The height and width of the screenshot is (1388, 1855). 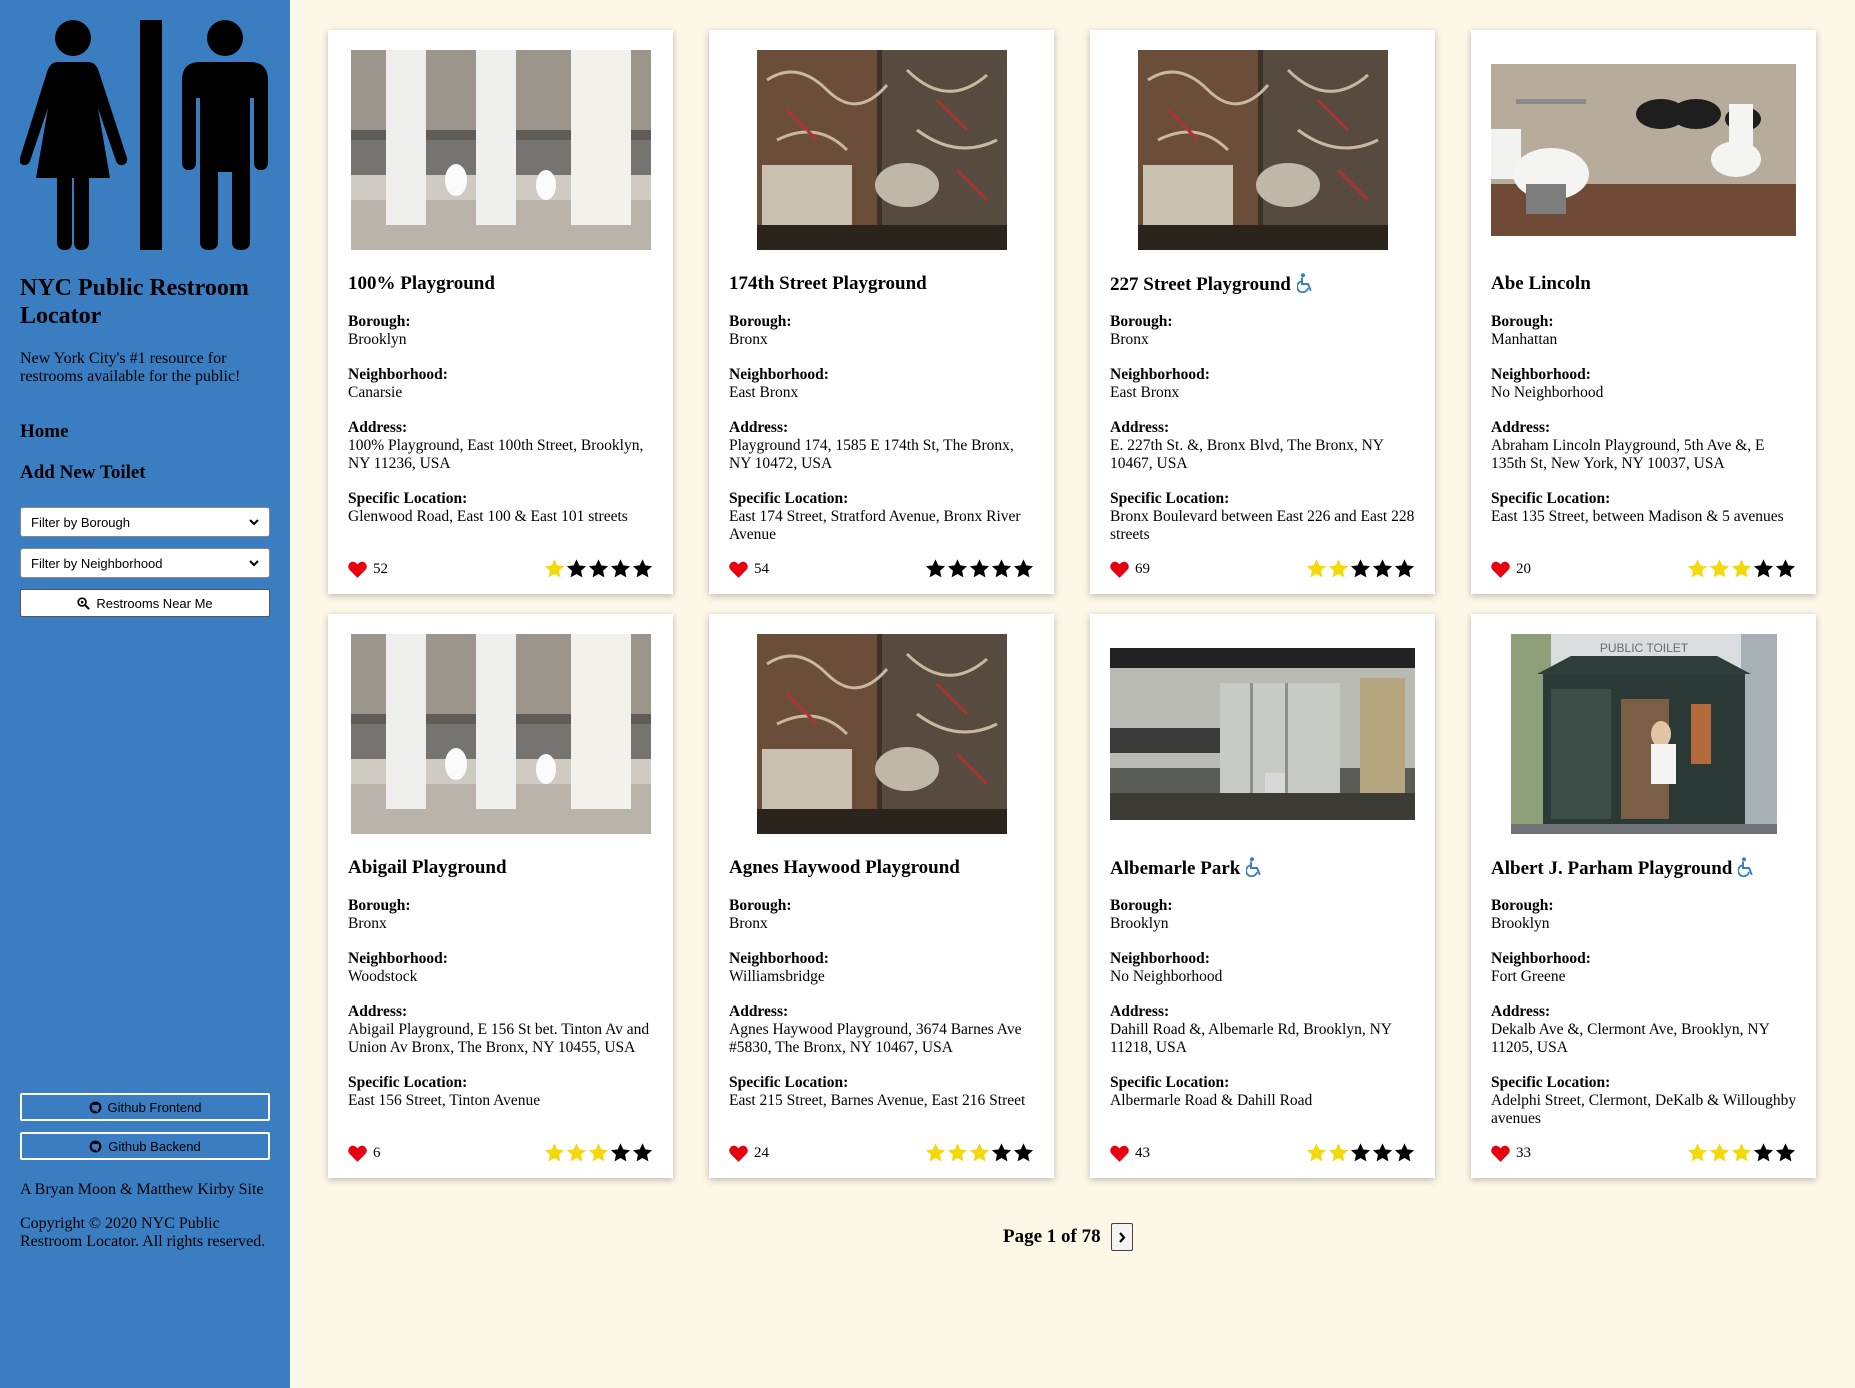 What do you see at coordinates (844, 867) in the screenshot?
I see `restroom-name: Agnes Haywood Playground` at bounding box center [844, 867].